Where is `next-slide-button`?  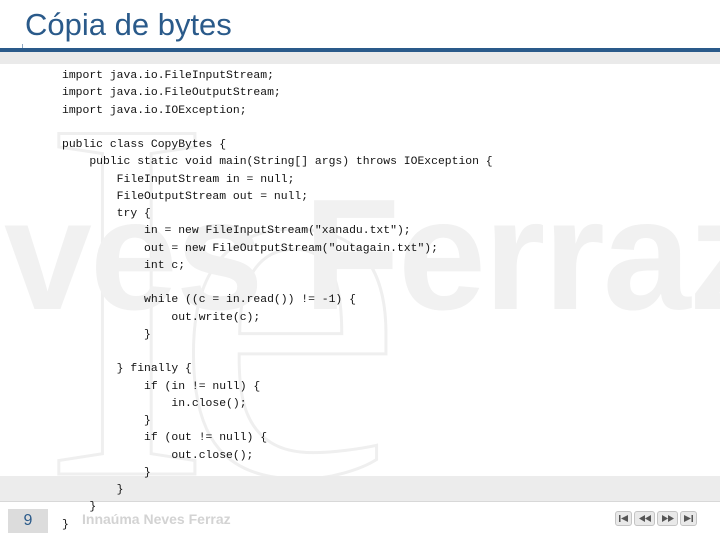 next-slide-button is located at coordinates (667, 518).